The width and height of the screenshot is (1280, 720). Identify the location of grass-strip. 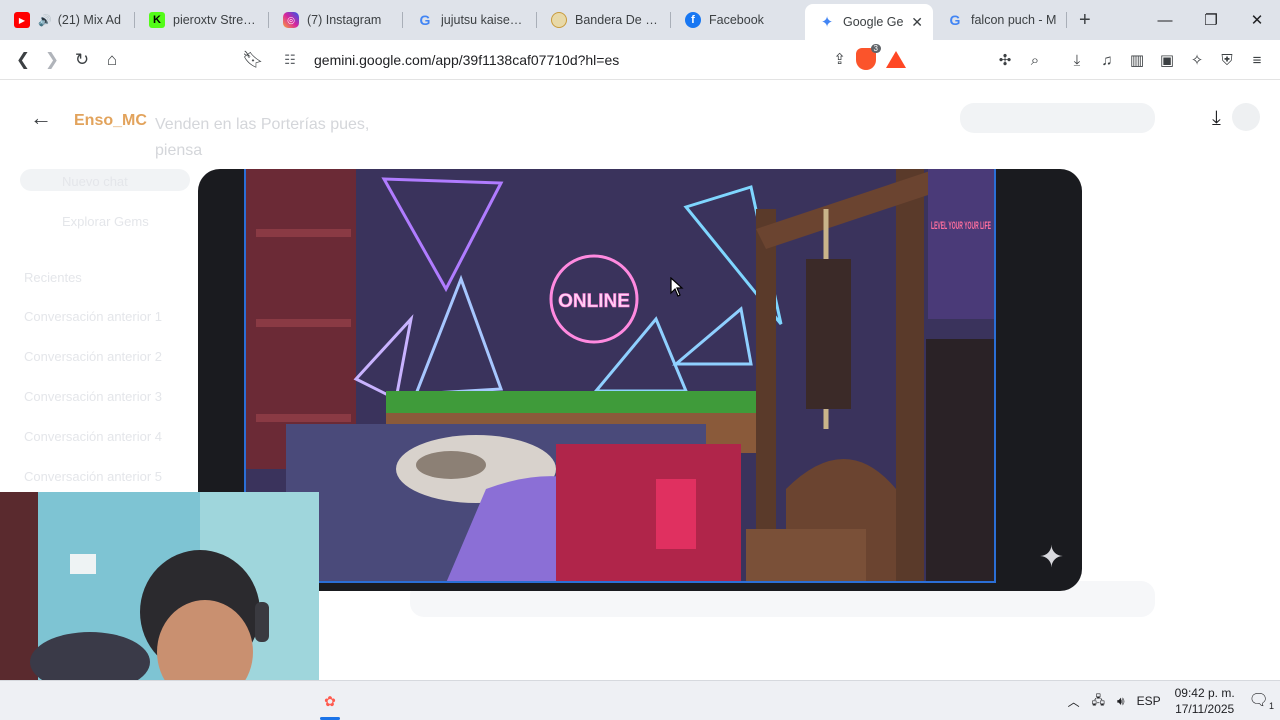
(576, 402).